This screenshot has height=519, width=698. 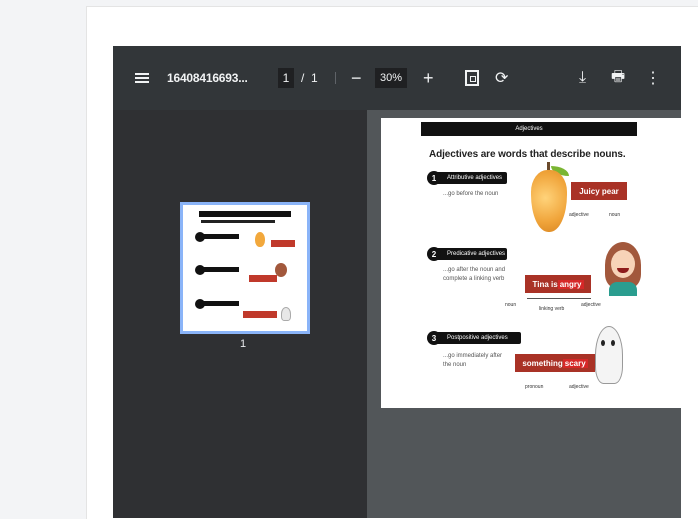 What do you see at coordinates (471, 194) in the screenshot?
I see `section-1-description: ...go before the noun` at bounding box center [471, 194].